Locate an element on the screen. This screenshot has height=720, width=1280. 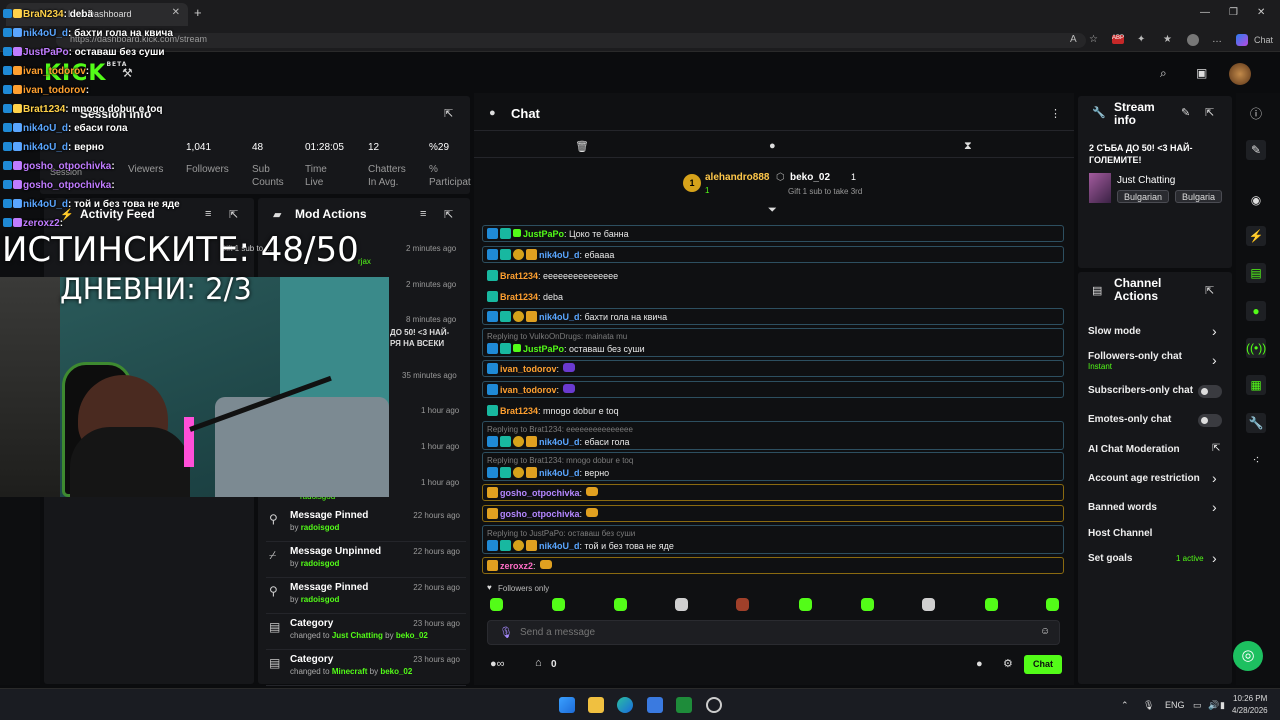
copilot-chat-label: Chat is located at coordinates (1263, 40).